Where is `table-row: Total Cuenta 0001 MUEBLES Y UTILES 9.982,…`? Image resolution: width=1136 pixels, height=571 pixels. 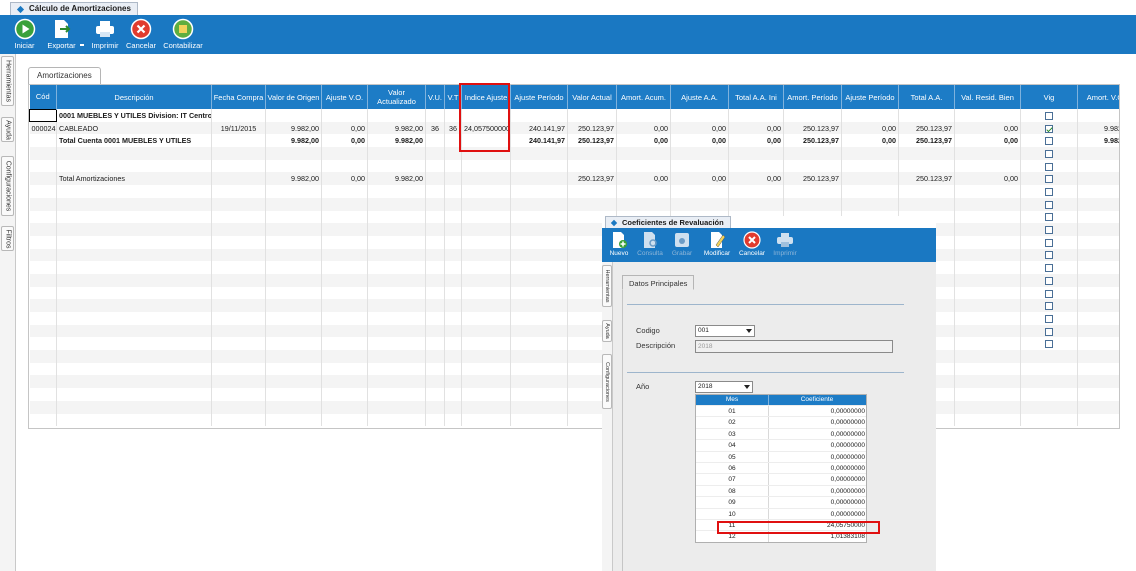
table-row: Total Cuenta 0001 MUEBLES Y UTILES 9.982,… is located at coordinates (574, 141).